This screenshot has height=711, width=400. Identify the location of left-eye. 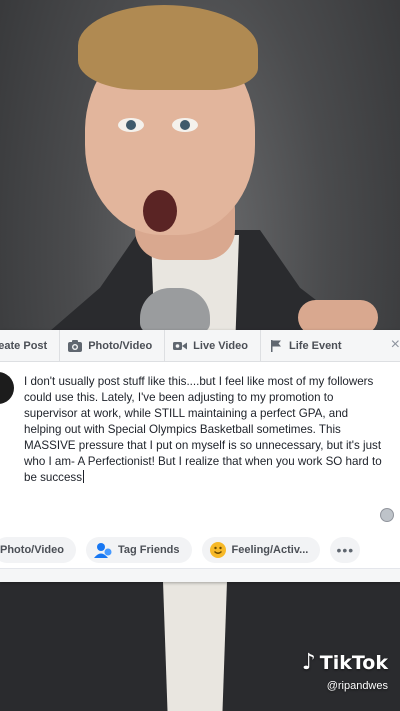
(131, 125).